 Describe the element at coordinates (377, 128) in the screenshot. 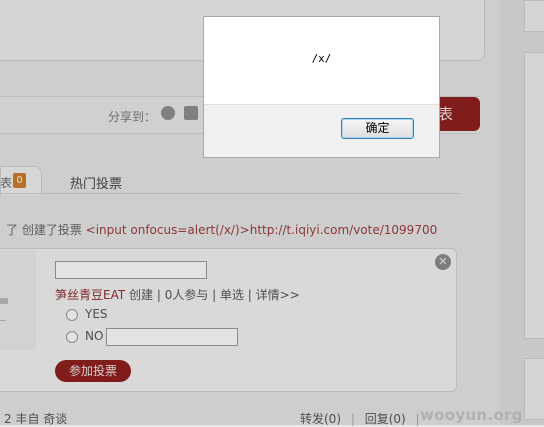

I see `ok-button: 确定` at that location.